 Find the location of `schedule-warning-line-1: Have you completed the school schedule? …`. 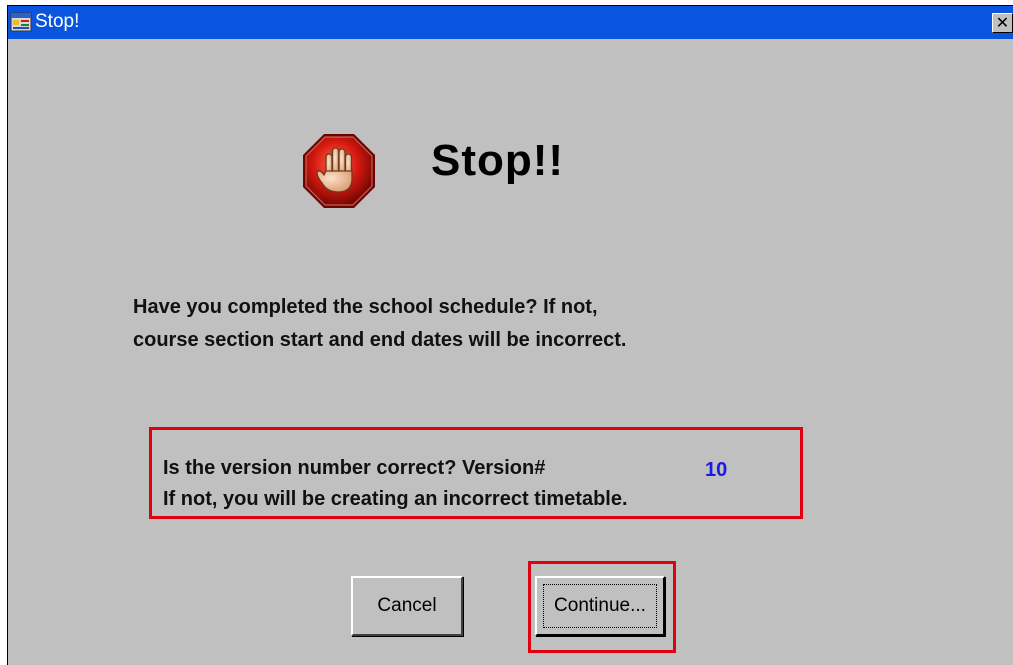

schedule-warning-line-1: Have you completed the school schedule? … is located at coordinates (365, 307).